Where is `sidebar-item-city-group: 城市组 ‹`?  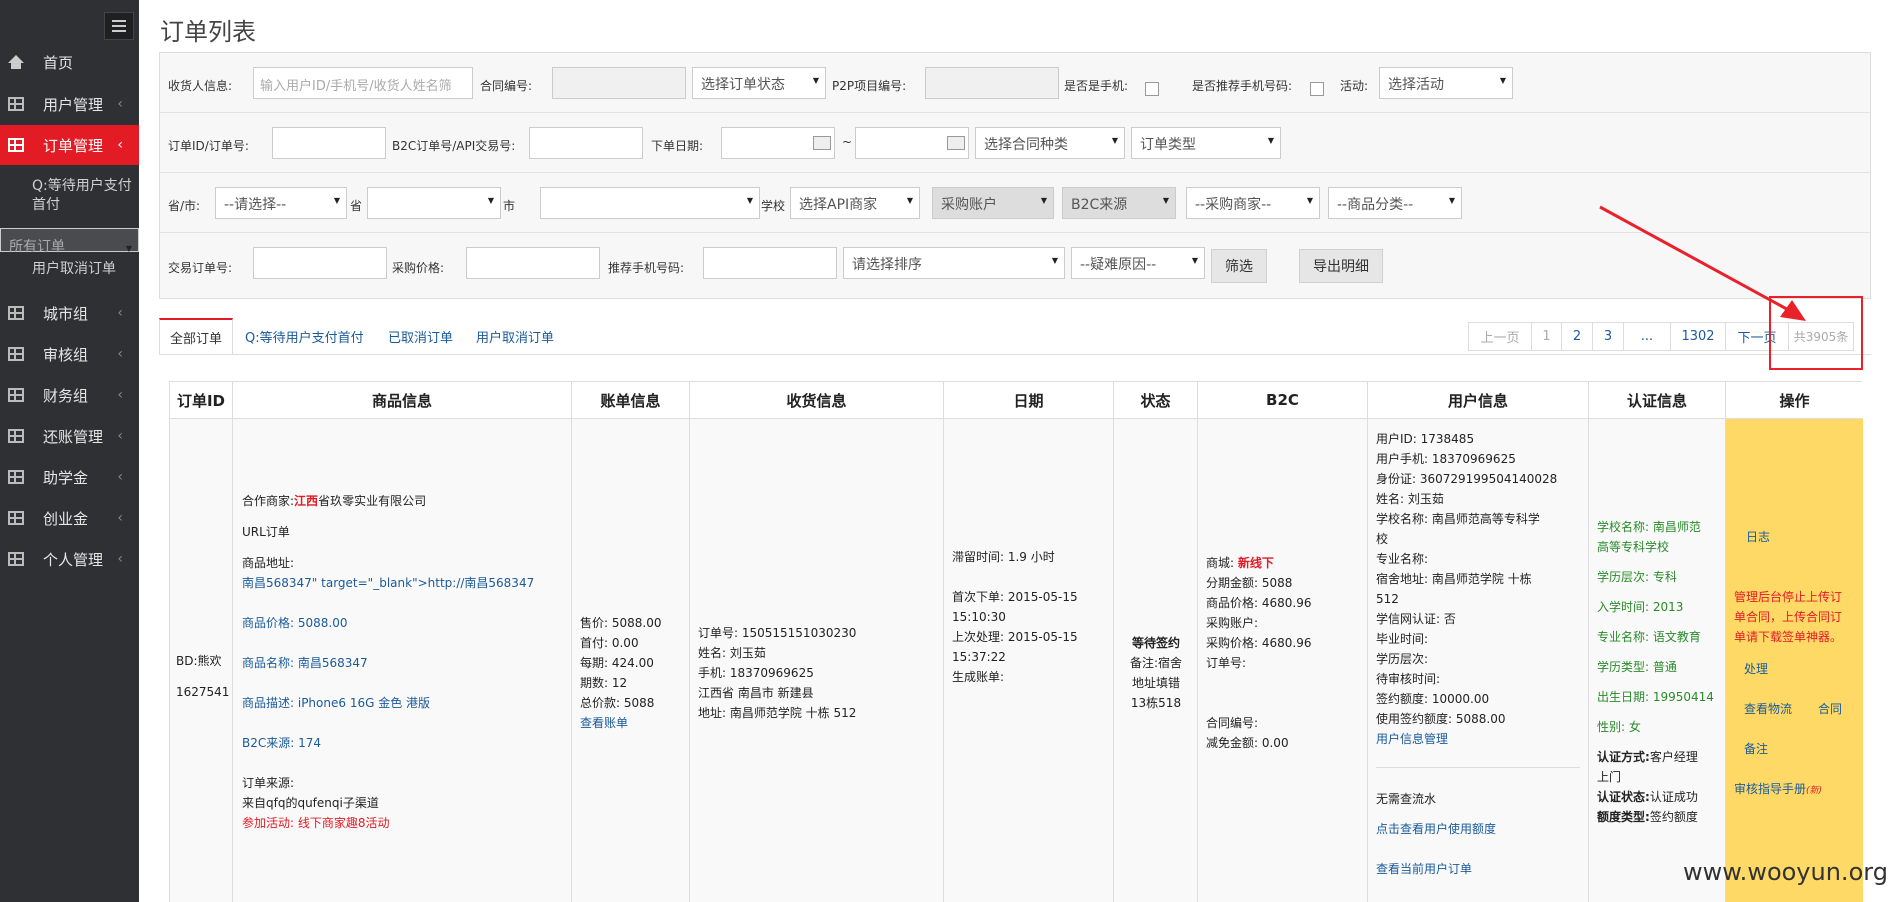 sidebar-item-city-group: 城市组 ‹ is located at coordinates (69, 313).